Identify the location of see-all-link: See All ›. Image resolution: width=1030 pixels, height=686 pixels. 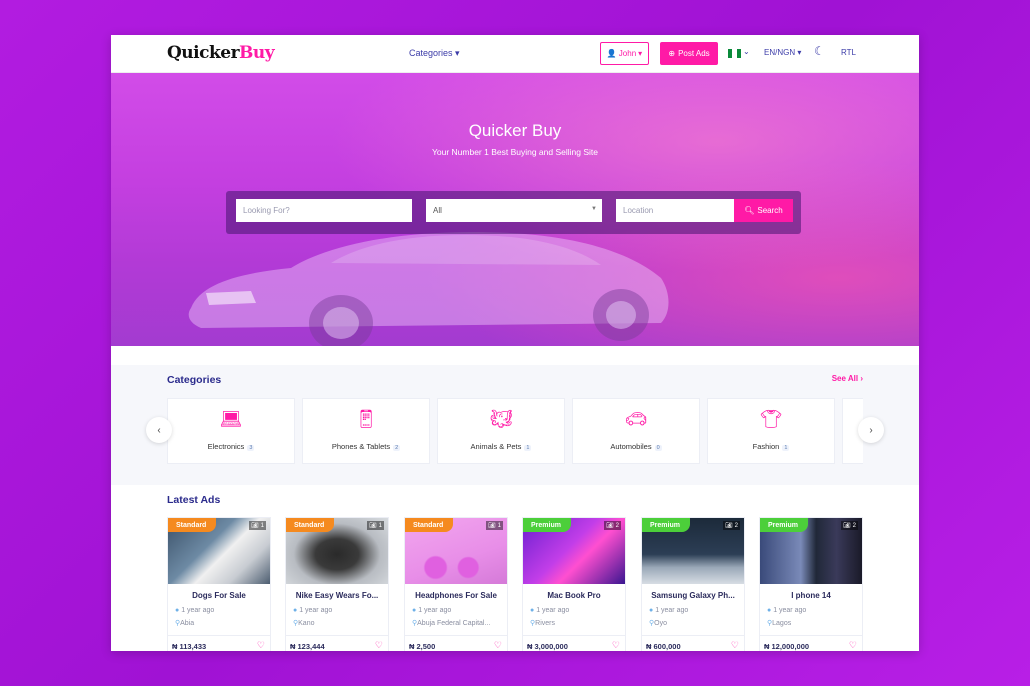
(847, 378).